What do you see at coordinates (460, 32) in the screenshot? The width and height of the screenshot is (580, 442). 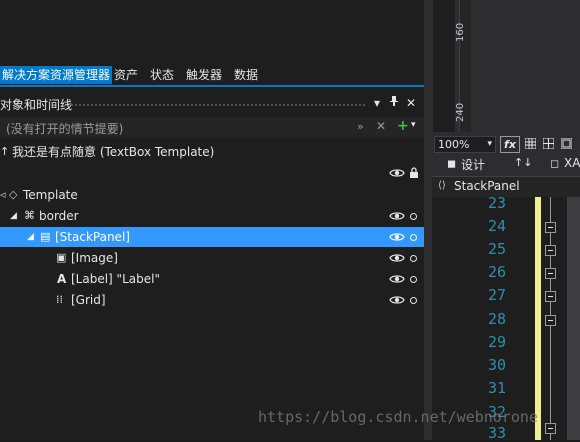 I see `ruler-mark: 160` at bounding box center [460, 32].